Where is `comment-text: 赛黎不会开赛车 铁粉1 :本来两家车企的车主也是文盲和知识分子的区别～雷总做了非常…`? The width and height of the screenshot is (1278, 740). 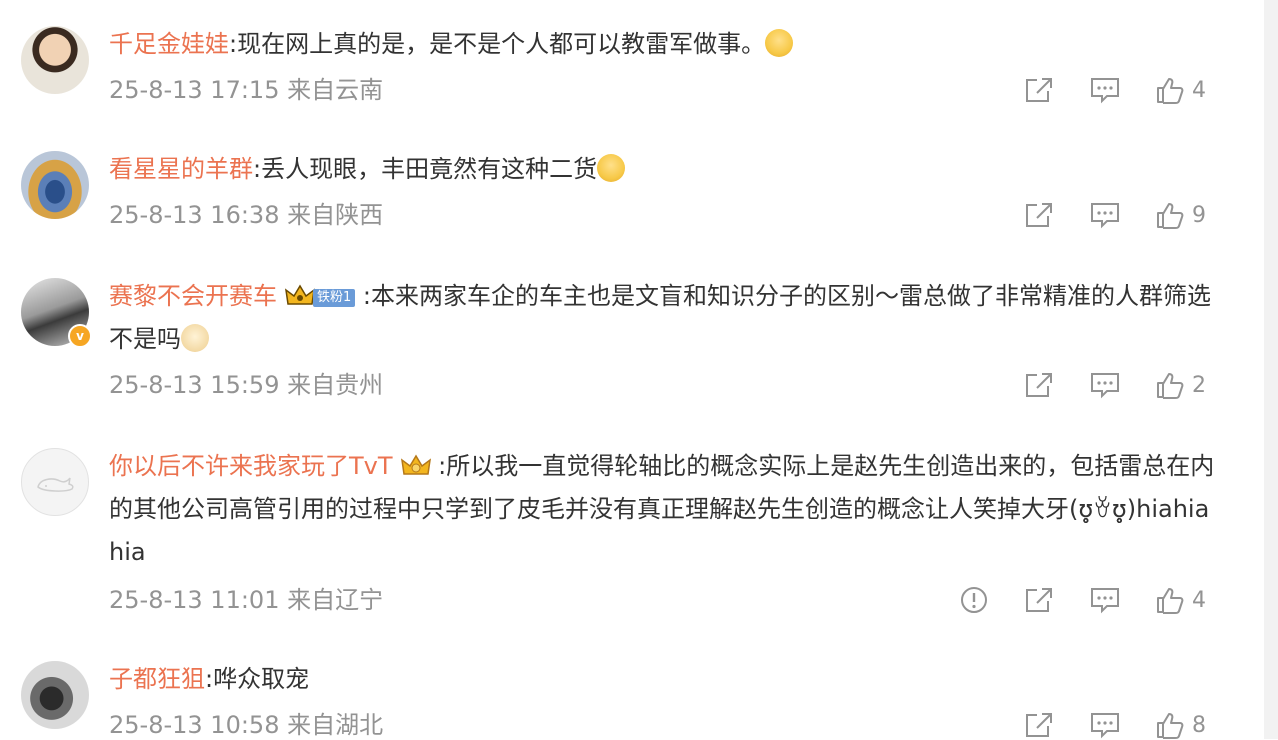
comment-text: 赛黎不会开赛车 铁粉1 :本来两家车企的车主也是文盲和知识分子的区别～雷总做了非常… is located at coordinates (664, 318).